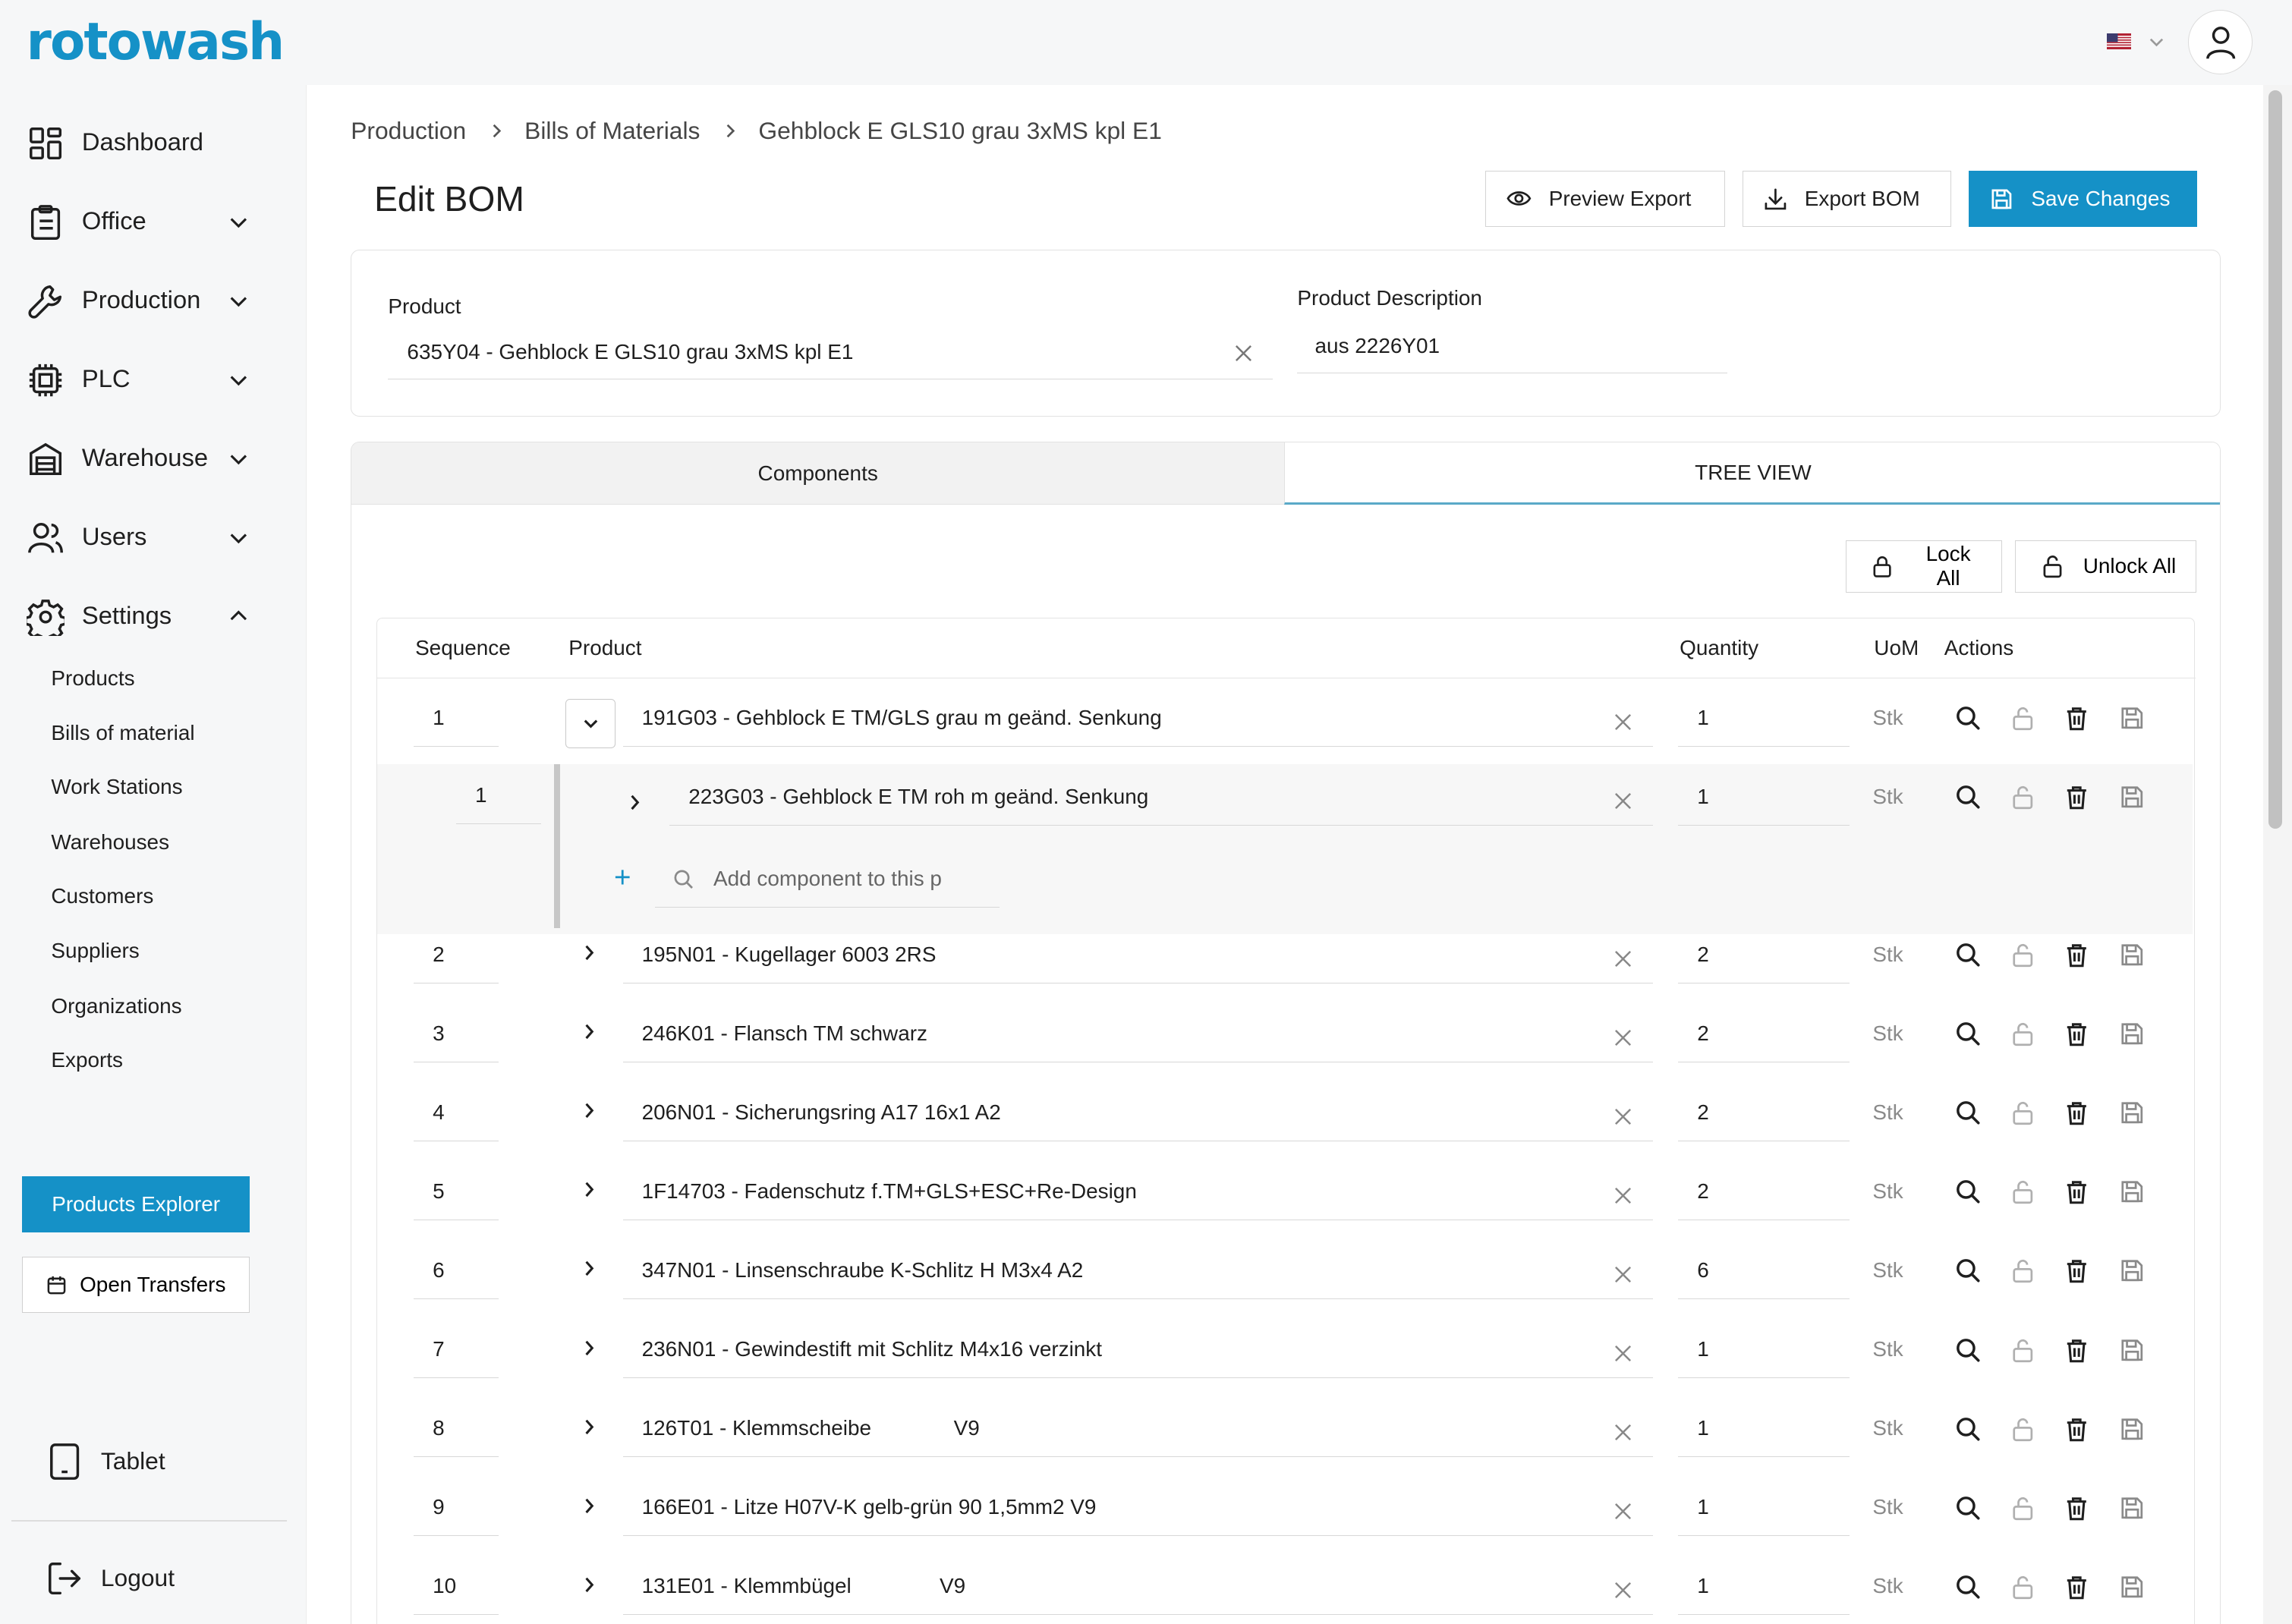 Image resolution: width=2292 pixels, height=1624 pixels. Describe the element at coordinates (153, 457) in the screenshot. I see `sidebar-item-warehouse: Warehouse` at that location.